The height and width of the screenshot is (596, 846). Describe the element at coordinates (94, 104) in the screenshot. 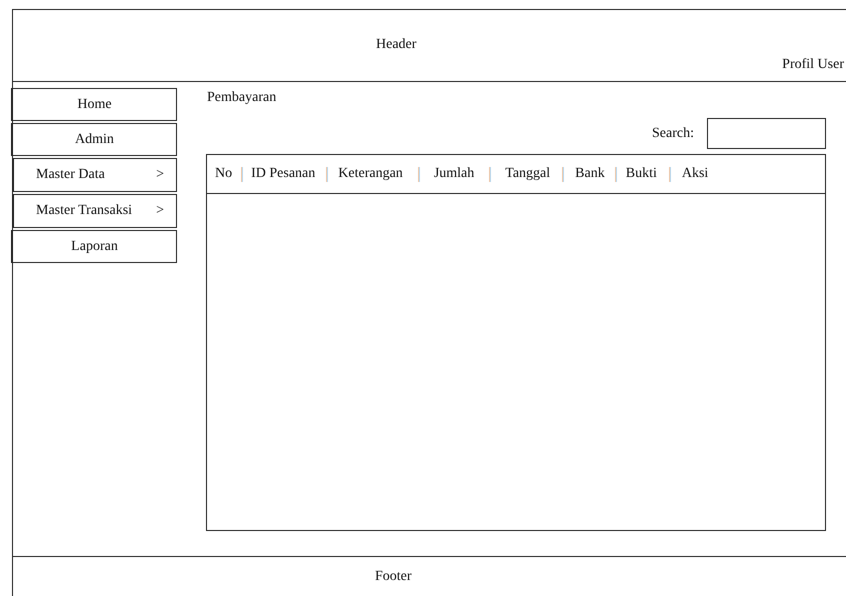

I see `sidebar-item: Home` at that location.